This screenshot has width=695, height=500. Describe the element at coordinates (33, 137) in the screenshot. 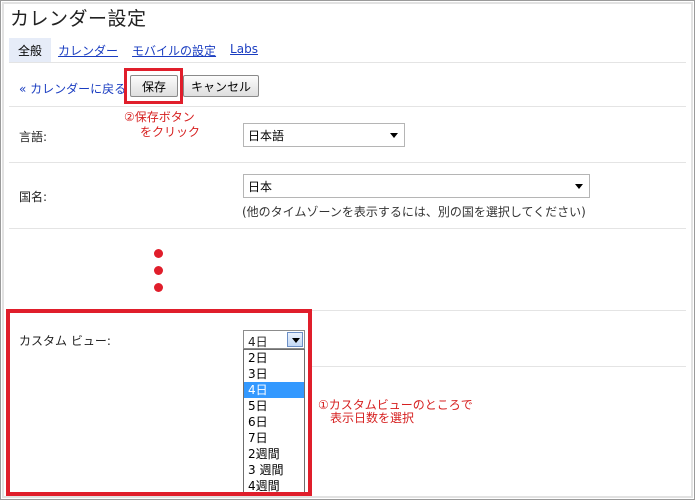

I see `language-label: 言語:` at that location.